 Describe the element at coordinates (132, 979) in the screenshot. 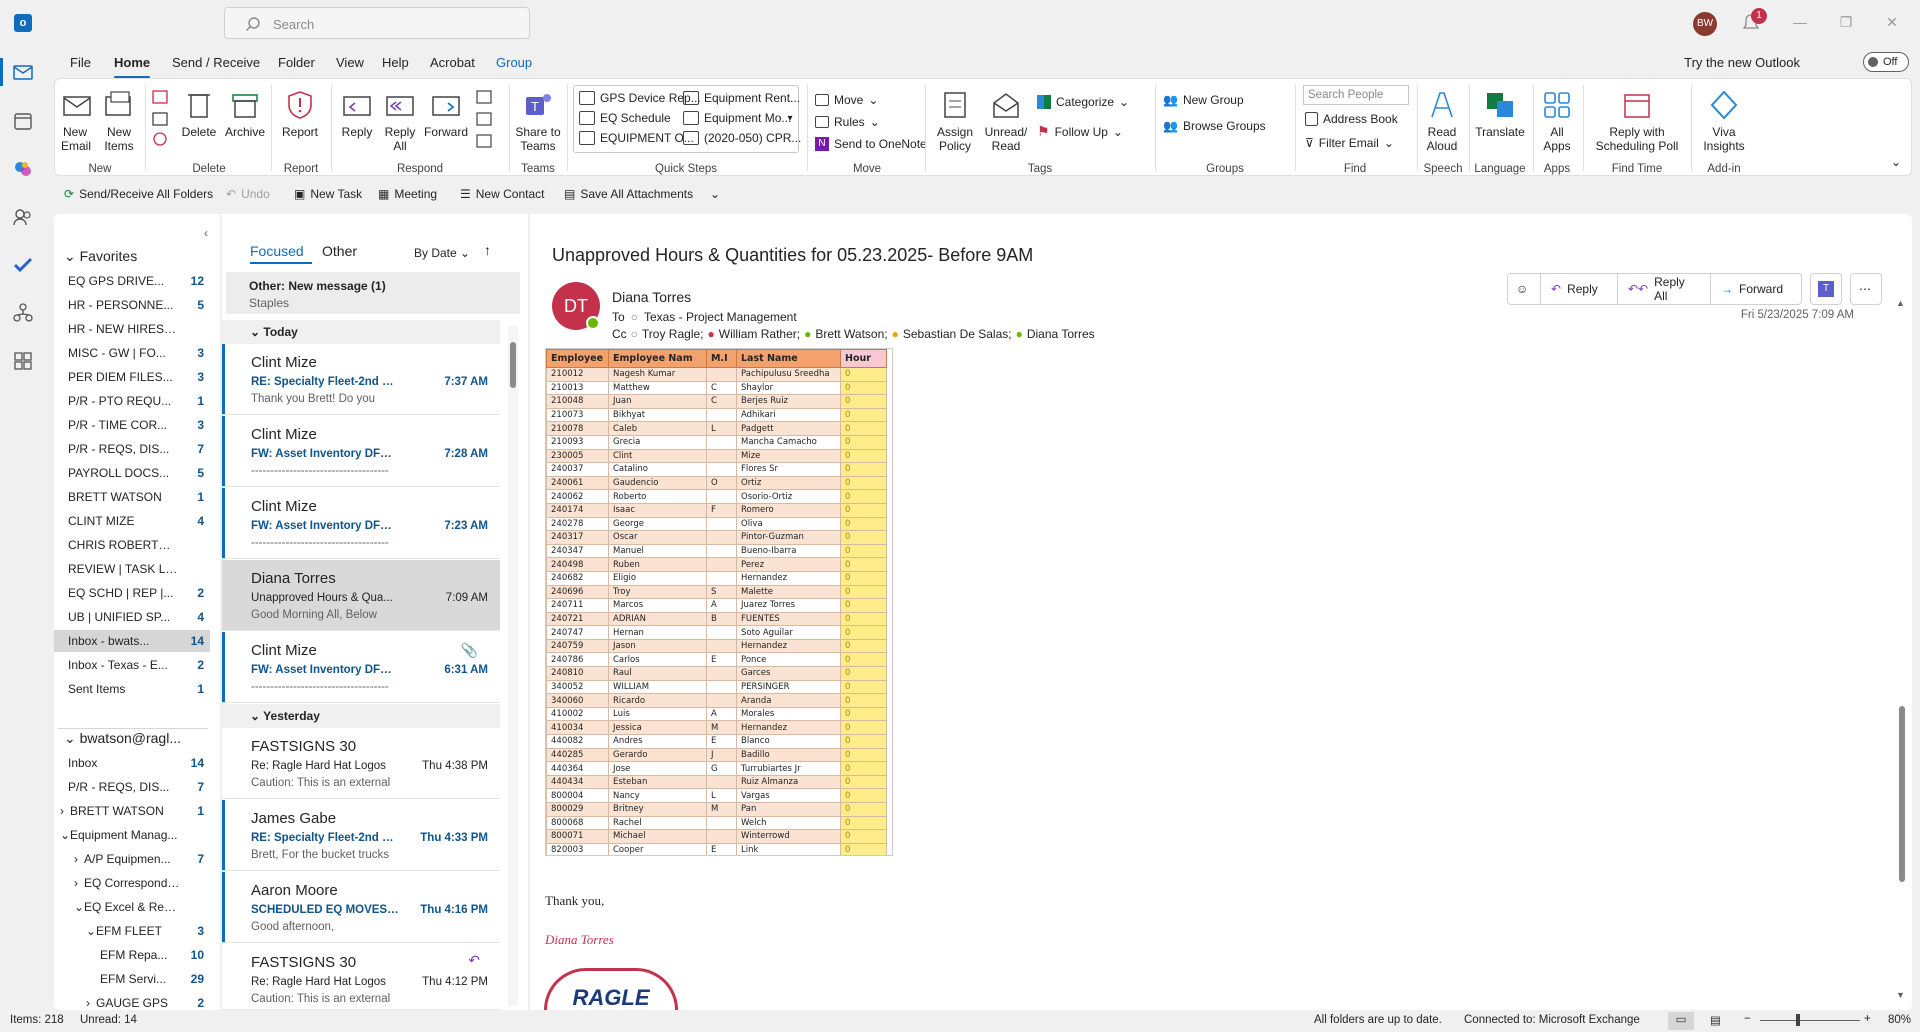

I see `folder-item: EFM Servi... 29` at that location.